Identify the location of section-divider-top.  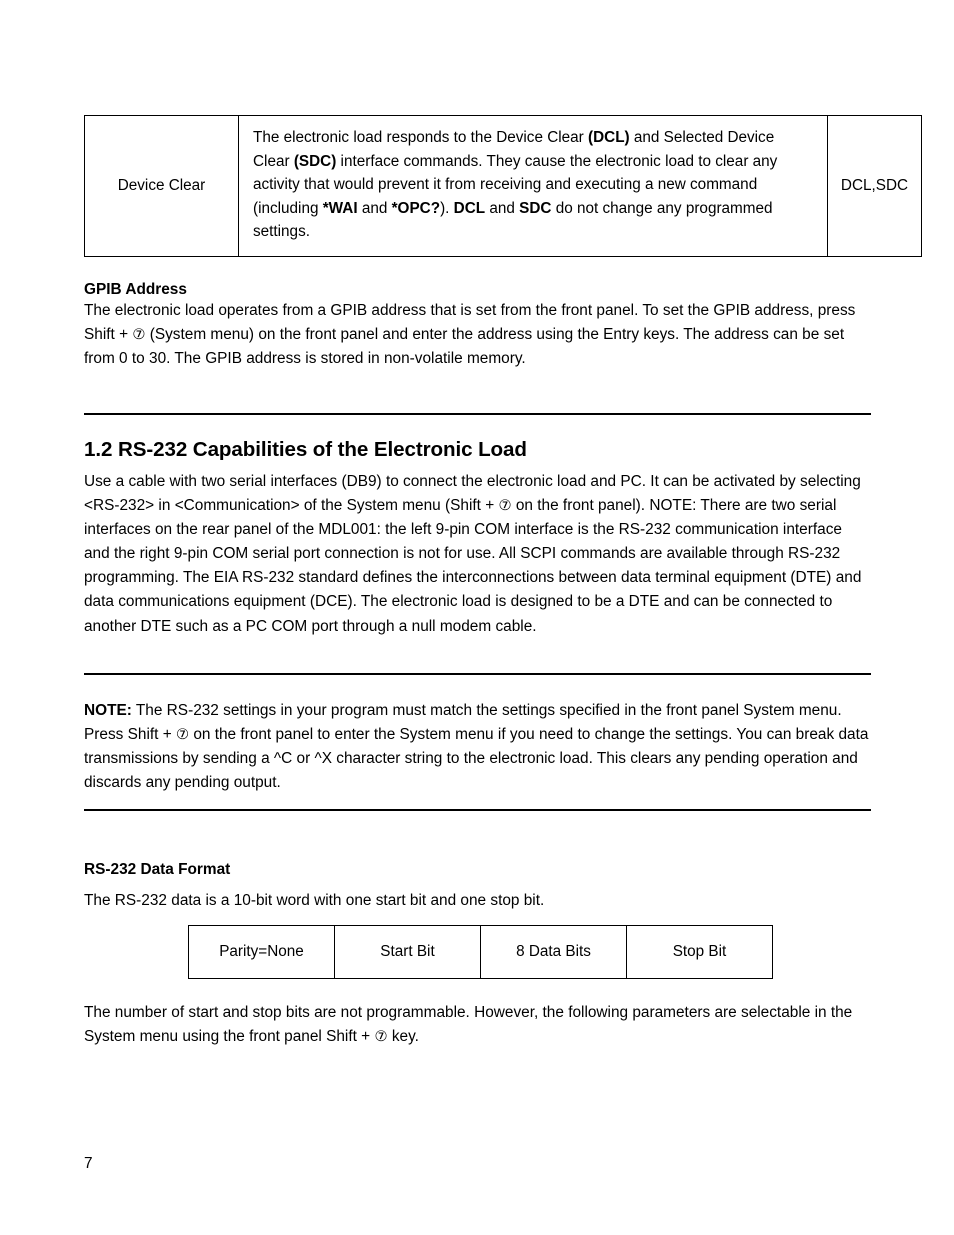
(477, 414).